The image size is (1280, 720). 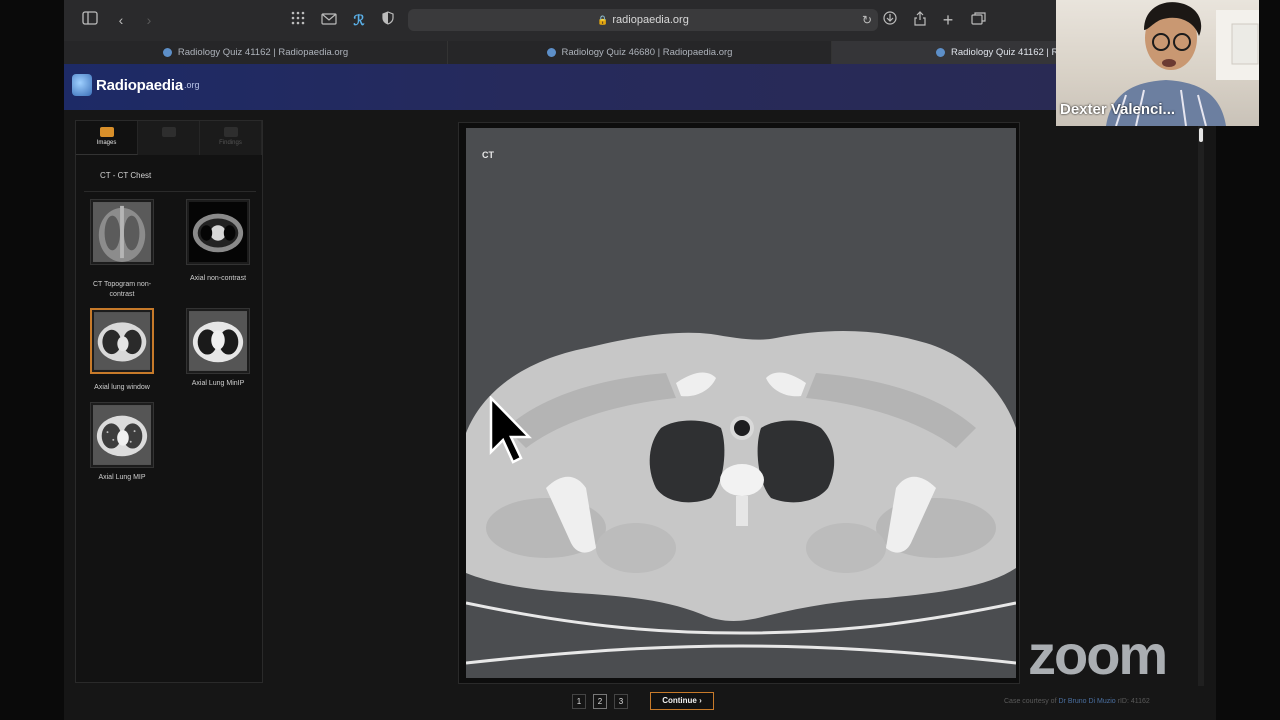 What do you see at coordinates (122, 387) in the screenshot?
I see `thumbnail-label: Axial lung window` at bounding box center [122, 387].